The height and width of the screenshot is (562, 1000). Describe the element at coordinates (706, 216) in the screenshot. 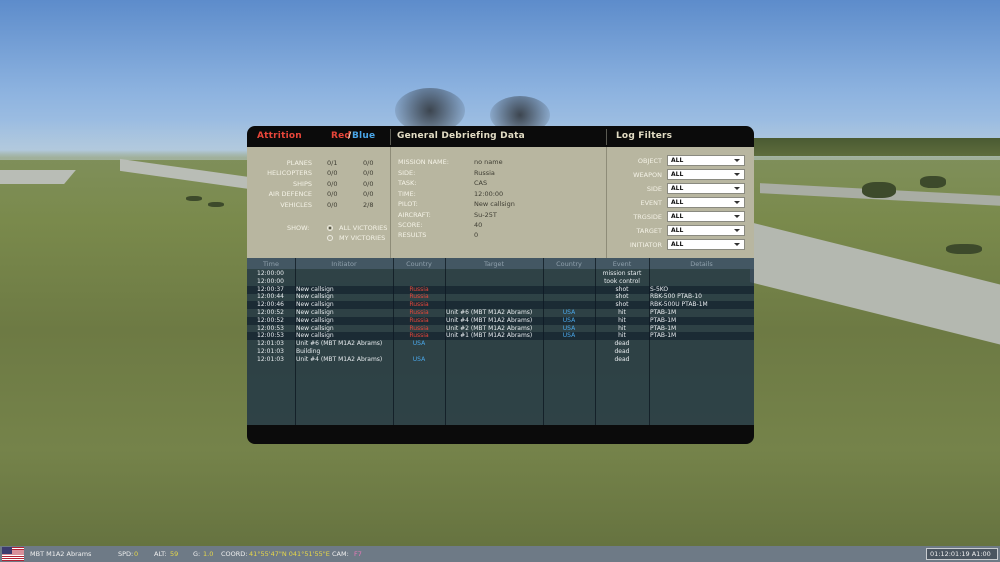

I see `filter-trgside-select: ALL` at that location.